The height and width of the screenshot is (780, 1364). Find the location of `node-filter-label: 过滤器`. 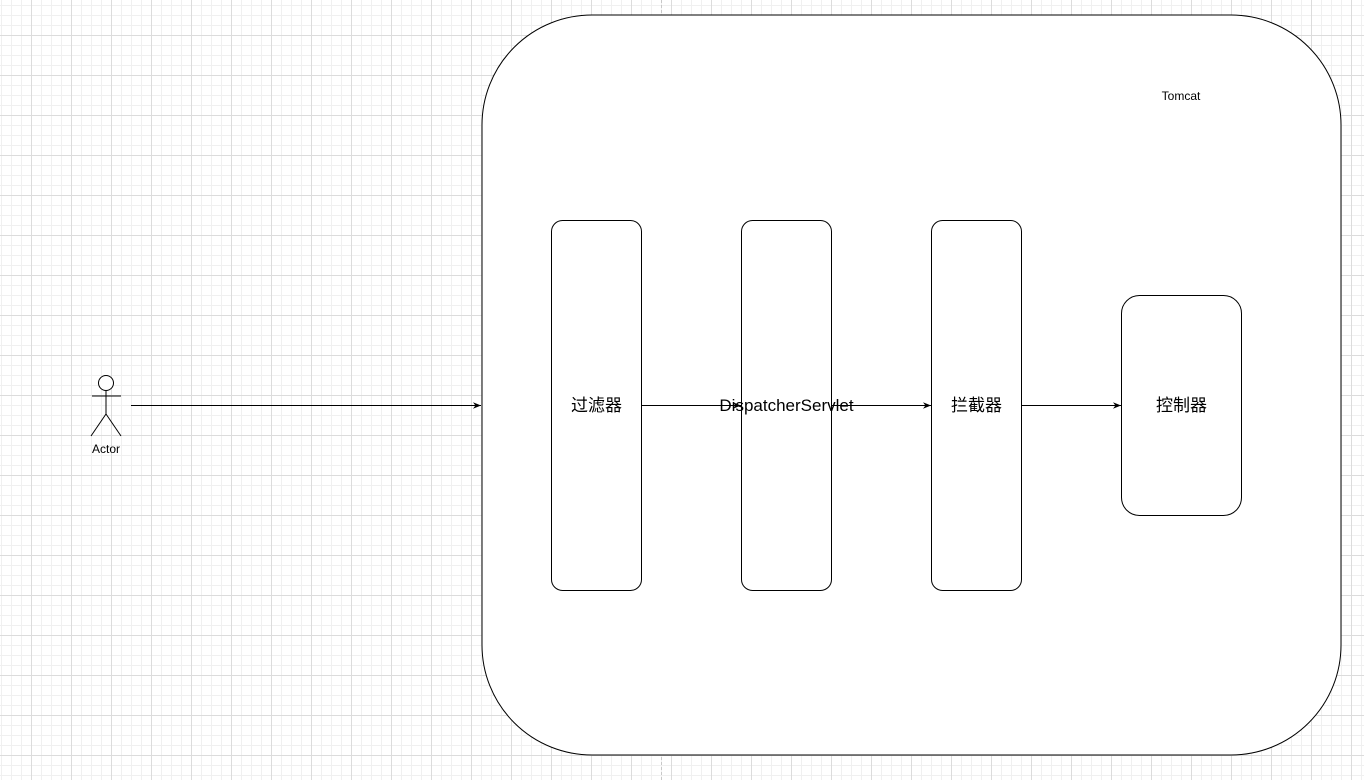

node-filter-label: 过滤器 is located at coordinates (596, 405).